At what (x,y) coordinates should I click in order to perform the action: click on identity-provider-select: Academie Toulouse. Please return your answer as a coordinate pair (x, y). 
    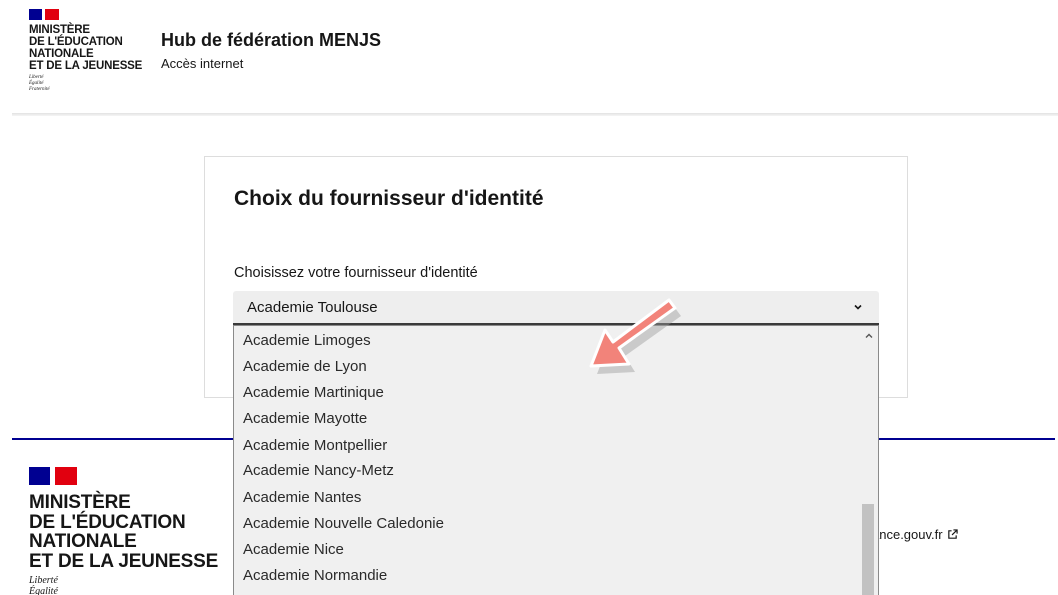
    Looking at the image, I should click on (556, 308).